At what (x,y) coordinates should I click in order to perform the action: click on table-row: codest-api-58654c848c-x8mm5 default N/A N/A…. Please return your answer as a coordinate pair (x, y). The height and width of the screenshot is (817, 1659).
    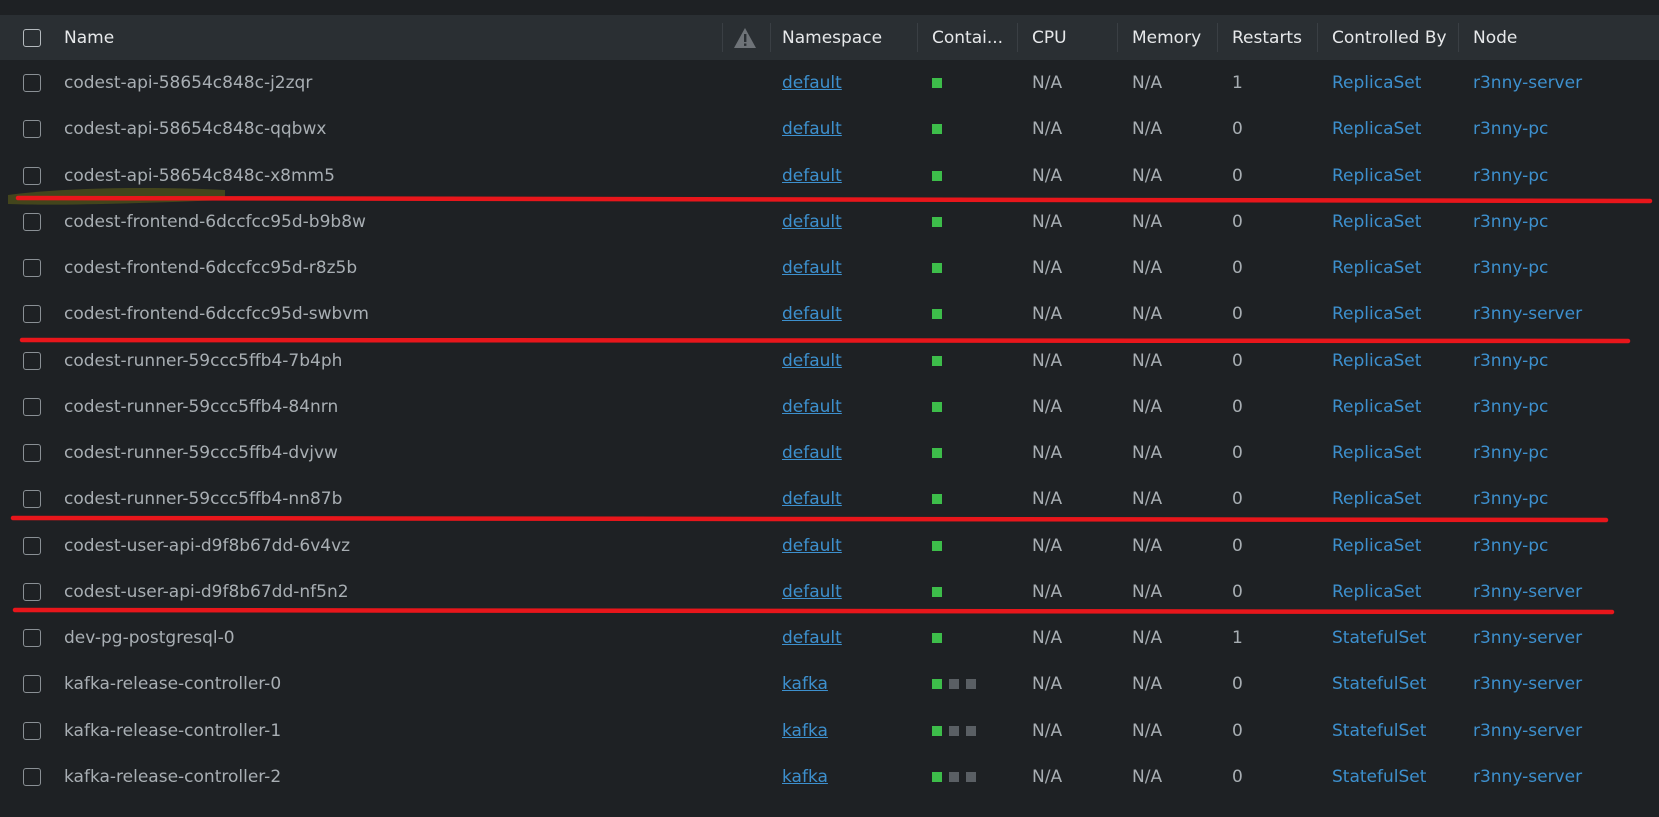
    Looking at the image, I should click on (829, 176).